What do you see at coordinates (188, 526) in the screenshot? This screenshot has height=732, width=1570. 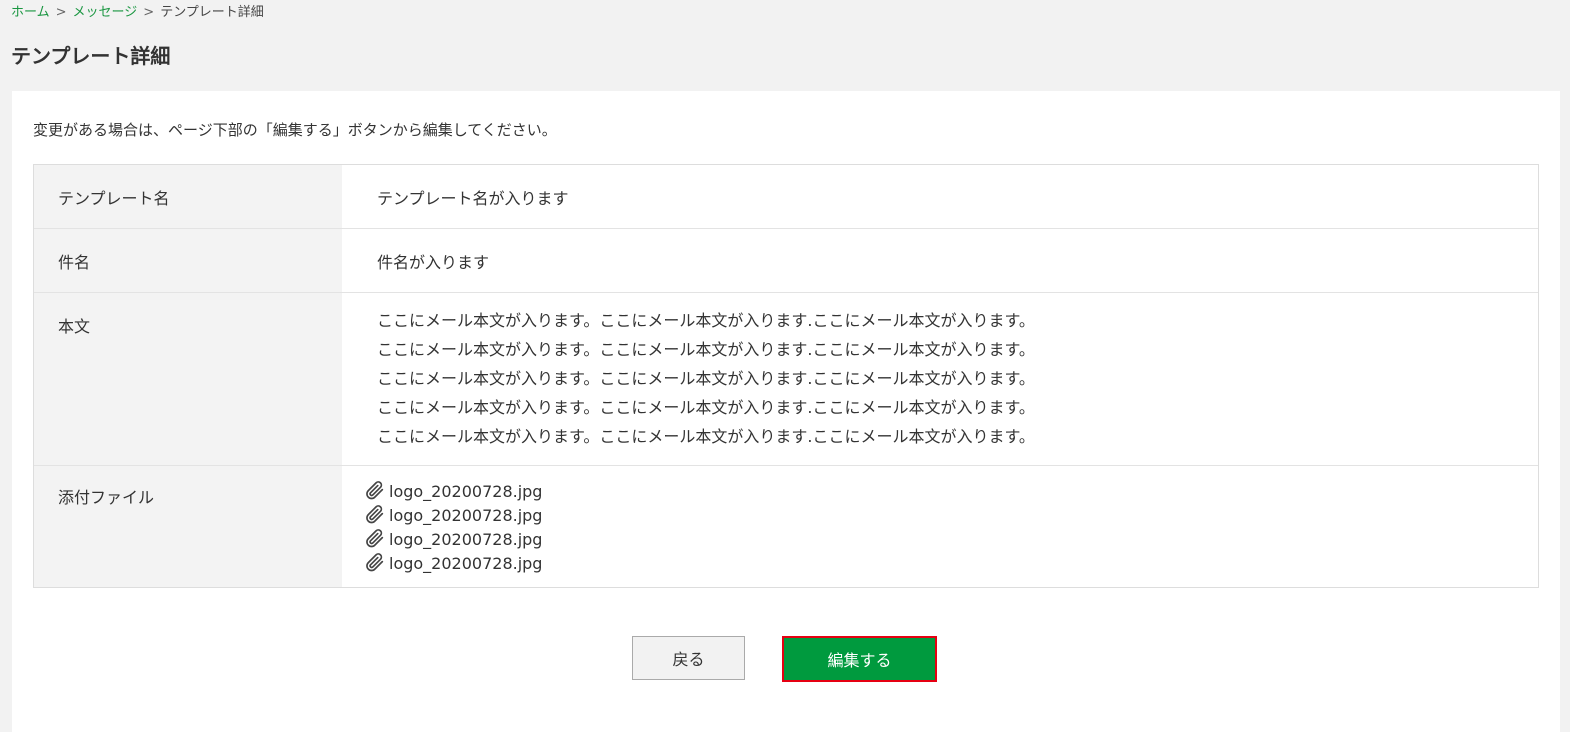 I see `attachments-label: 添付ファイル` at bounding box center [188, 526].